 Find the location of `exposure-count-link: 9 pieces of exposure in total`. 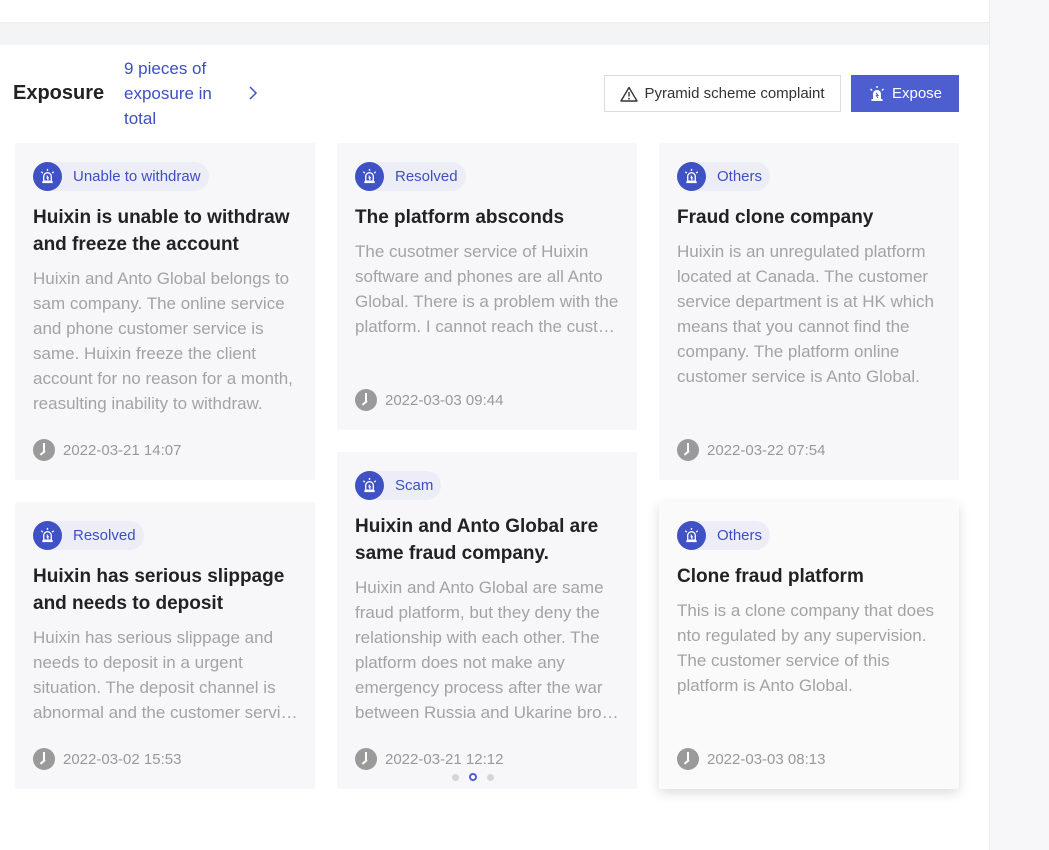

exposure-count-link: 9 pieces of exposure in total is located at coordinates (179, 93).